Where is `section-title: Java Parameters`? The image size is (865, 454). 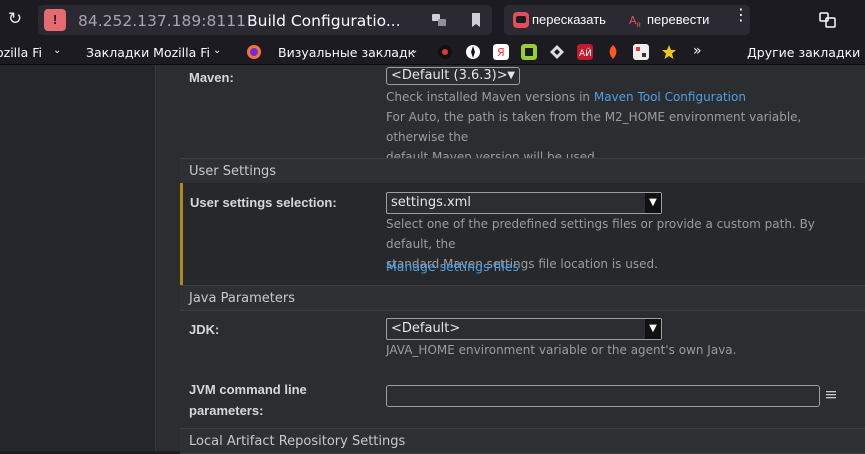 section-title: Java Parameters is located at coordinates (242, 298).